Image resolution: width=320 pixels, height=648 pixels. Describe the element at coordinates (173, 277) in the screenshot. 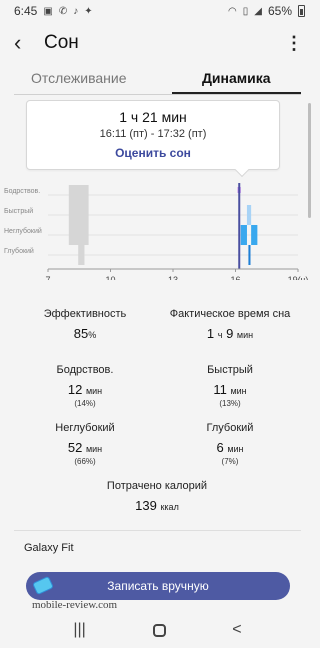

I see `axis-tick-label: 13` at that location.